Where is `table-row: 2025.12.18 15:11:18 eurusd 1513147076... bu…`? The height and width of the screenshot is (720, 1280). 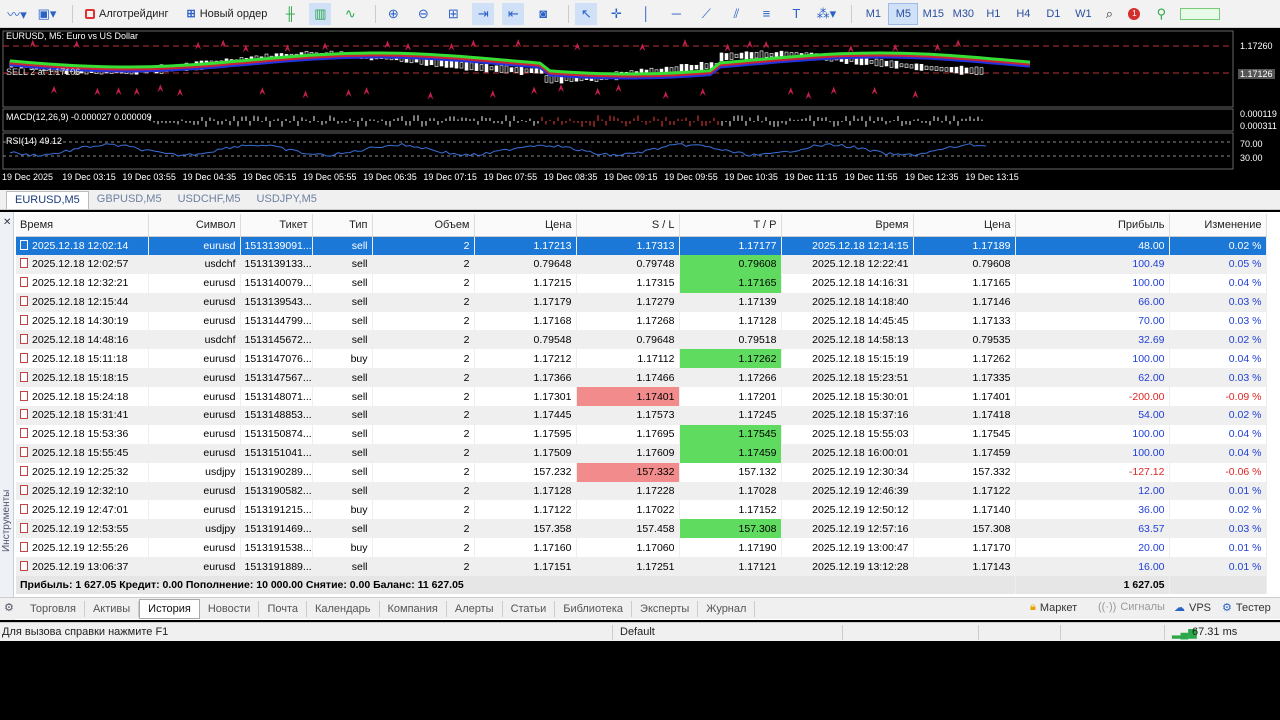
table-row: 2025.12.18 15:11:18 eurusd 1513147076... bu… is located at coordinates (641, 359).